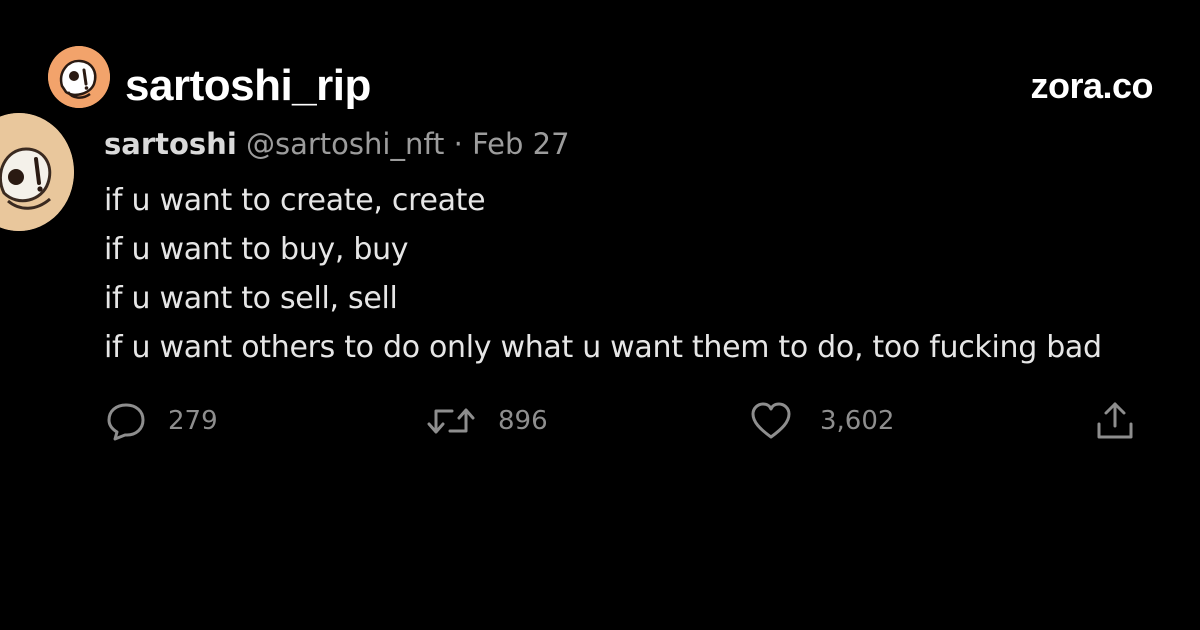 This screenshot has height=630, width=1200. Describe the element at coordinates (295, 200) in the screenshot. I see `tweet-line: if u want to create, create` at that location.